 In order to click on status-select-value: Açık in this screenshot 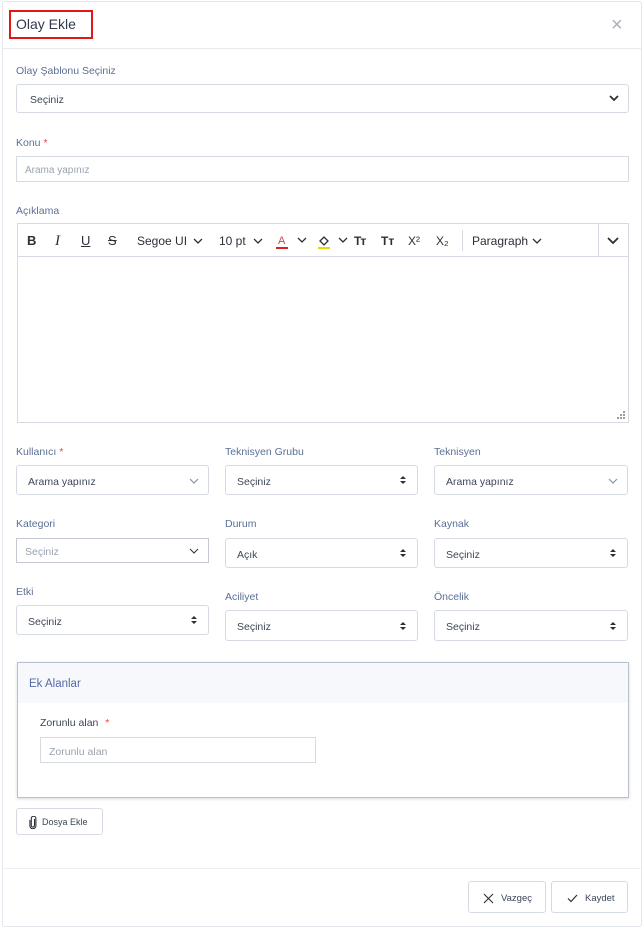, I will do `click(247, 555)`.